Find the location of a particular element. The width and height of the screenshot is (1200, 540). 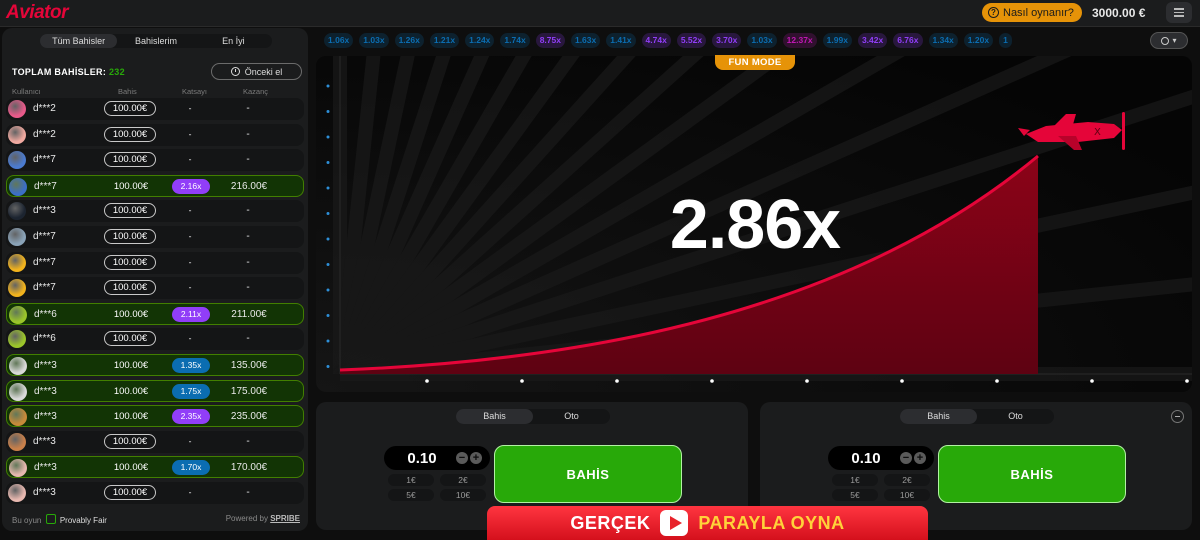

how-to-play-button: ? Nasıl oynanır? is located at coordinates (1032, 12).